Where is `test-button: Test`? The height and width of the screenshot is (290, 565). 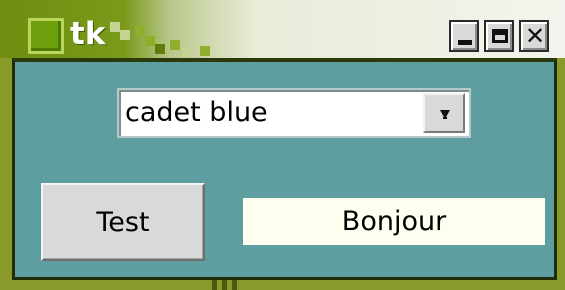
test-button: Test is located at coordinates (123, 222).